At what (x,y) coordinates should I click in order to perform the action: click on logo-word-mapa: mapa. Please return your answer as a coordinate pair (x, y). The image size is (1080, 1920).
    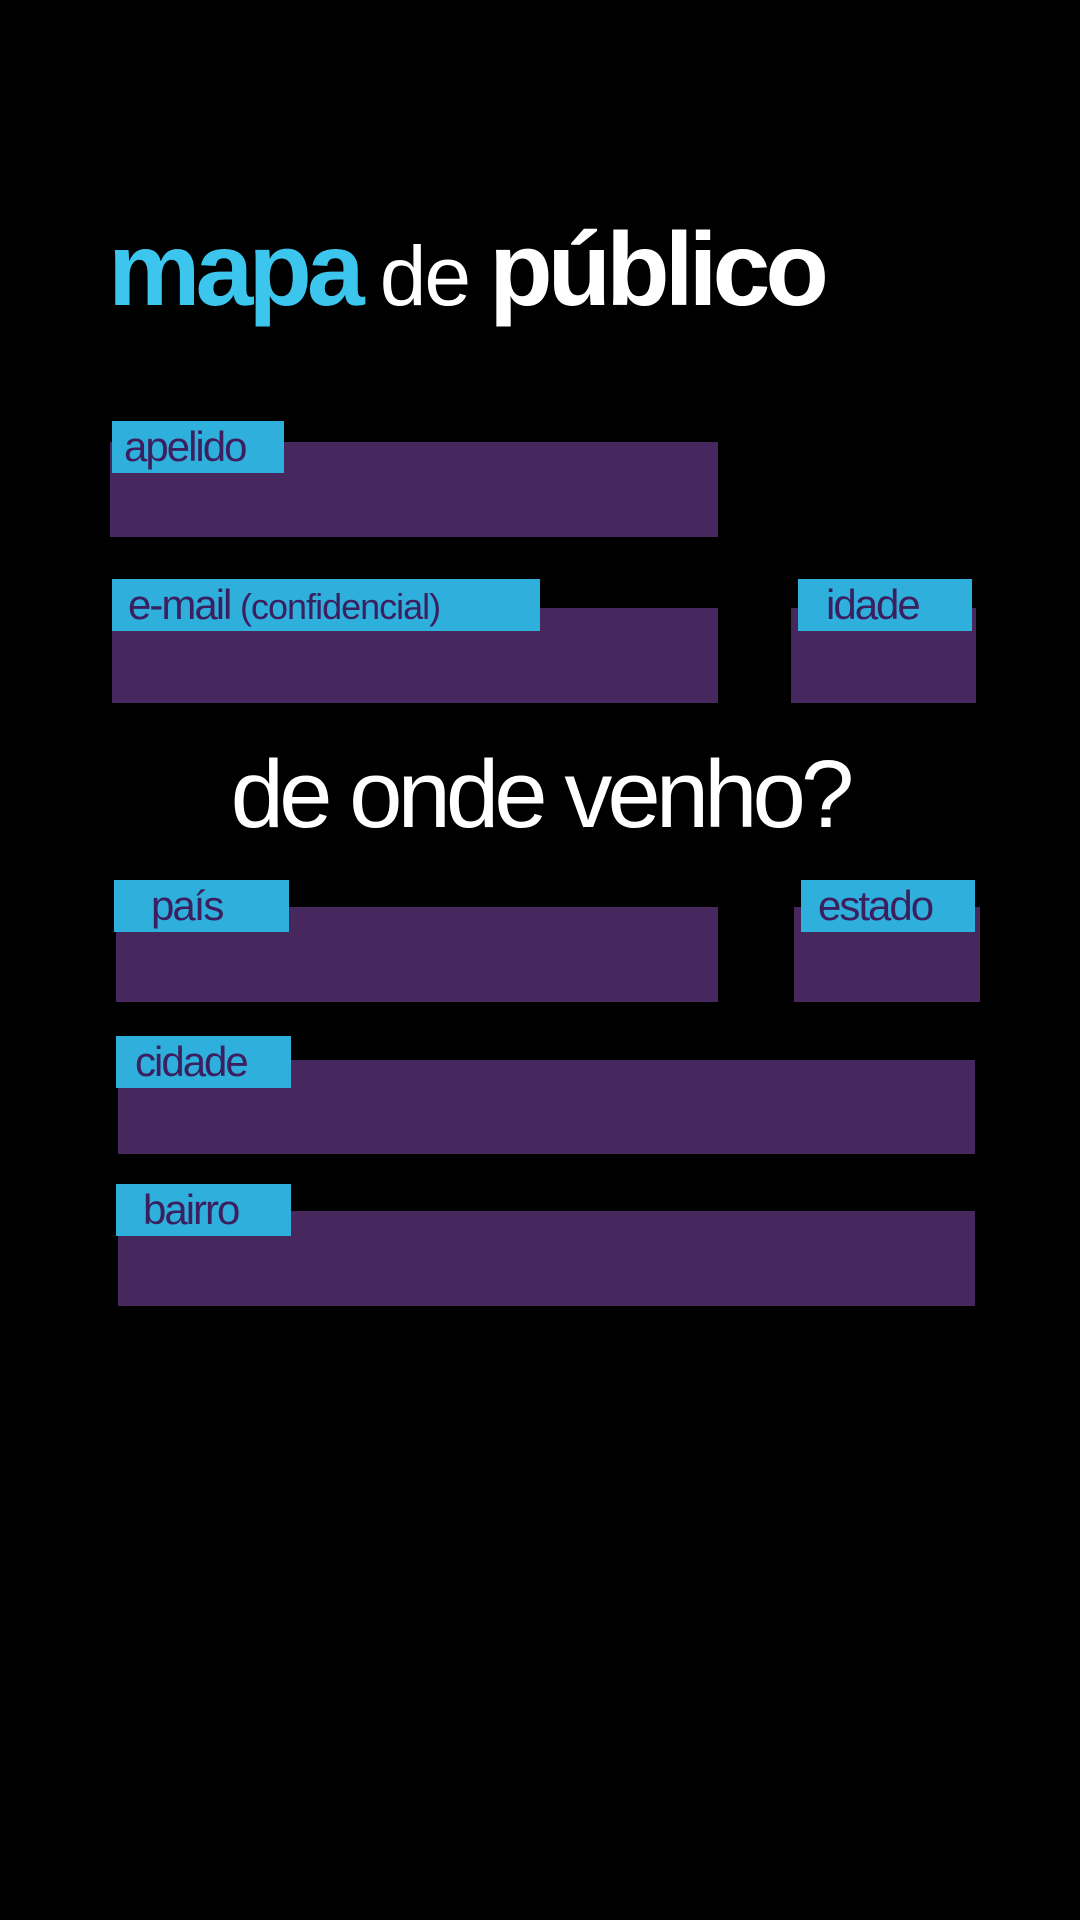
    Looking at the image, I should click on (236, 270).